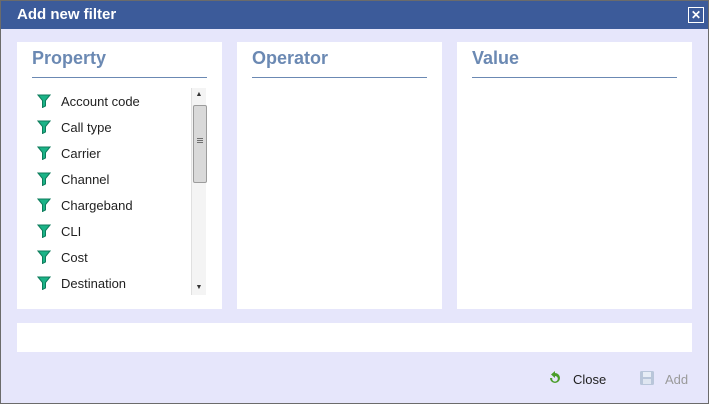  What do you see at coordinates (590, 379) in the screenshot?
I see `close-label: Close` at bounding box center [590, 379].